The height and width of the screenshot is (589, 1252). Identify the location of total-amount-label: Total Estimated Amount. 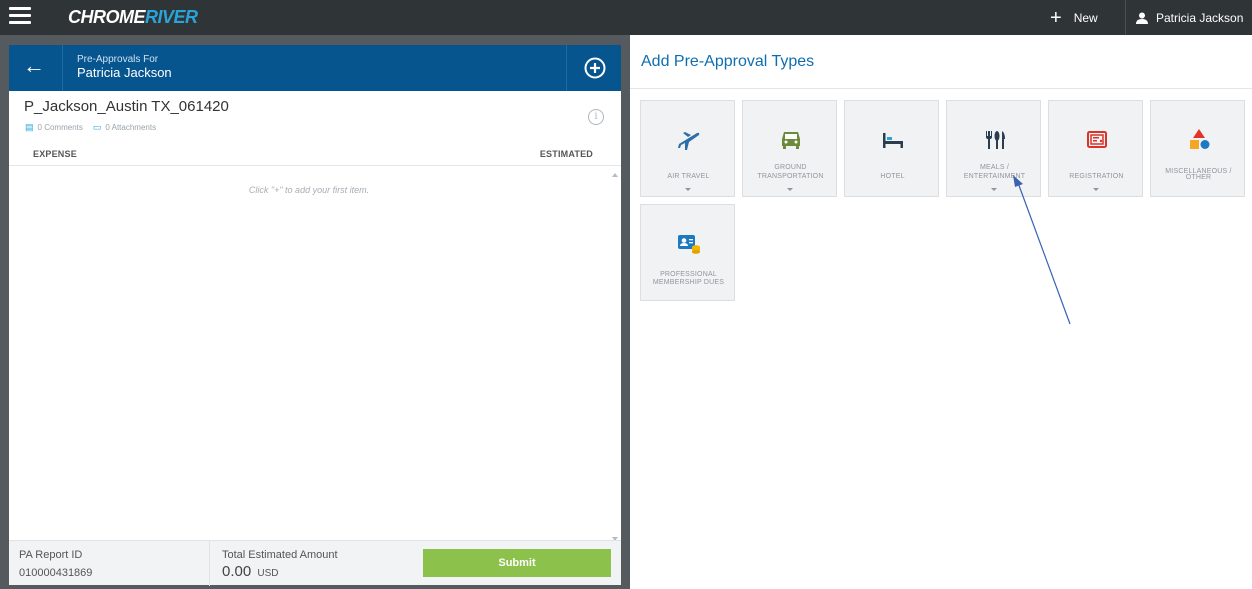
(280, 555).